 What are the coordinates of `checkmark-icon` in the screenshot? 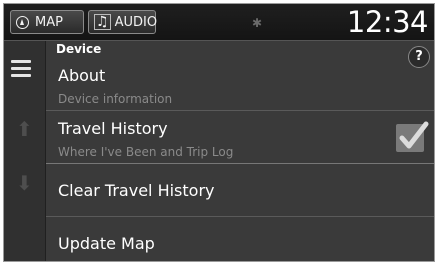 It's located at (414, 135).